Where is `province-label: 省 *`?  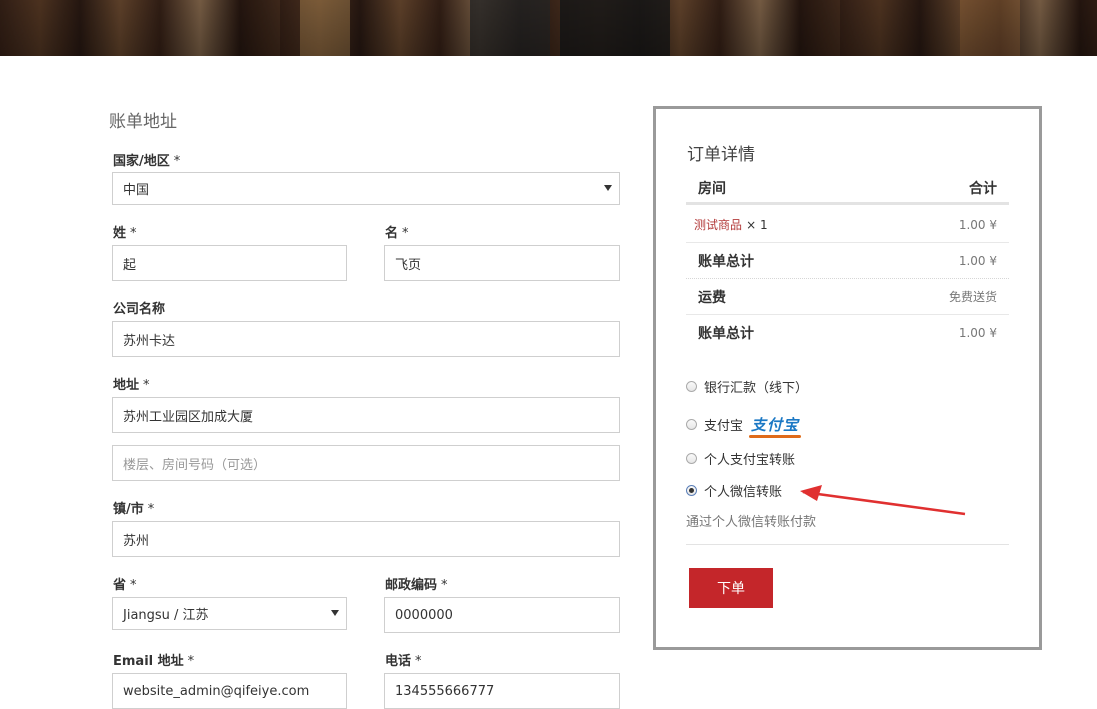
province-label: 省 * is located at coordinates (125, 585).